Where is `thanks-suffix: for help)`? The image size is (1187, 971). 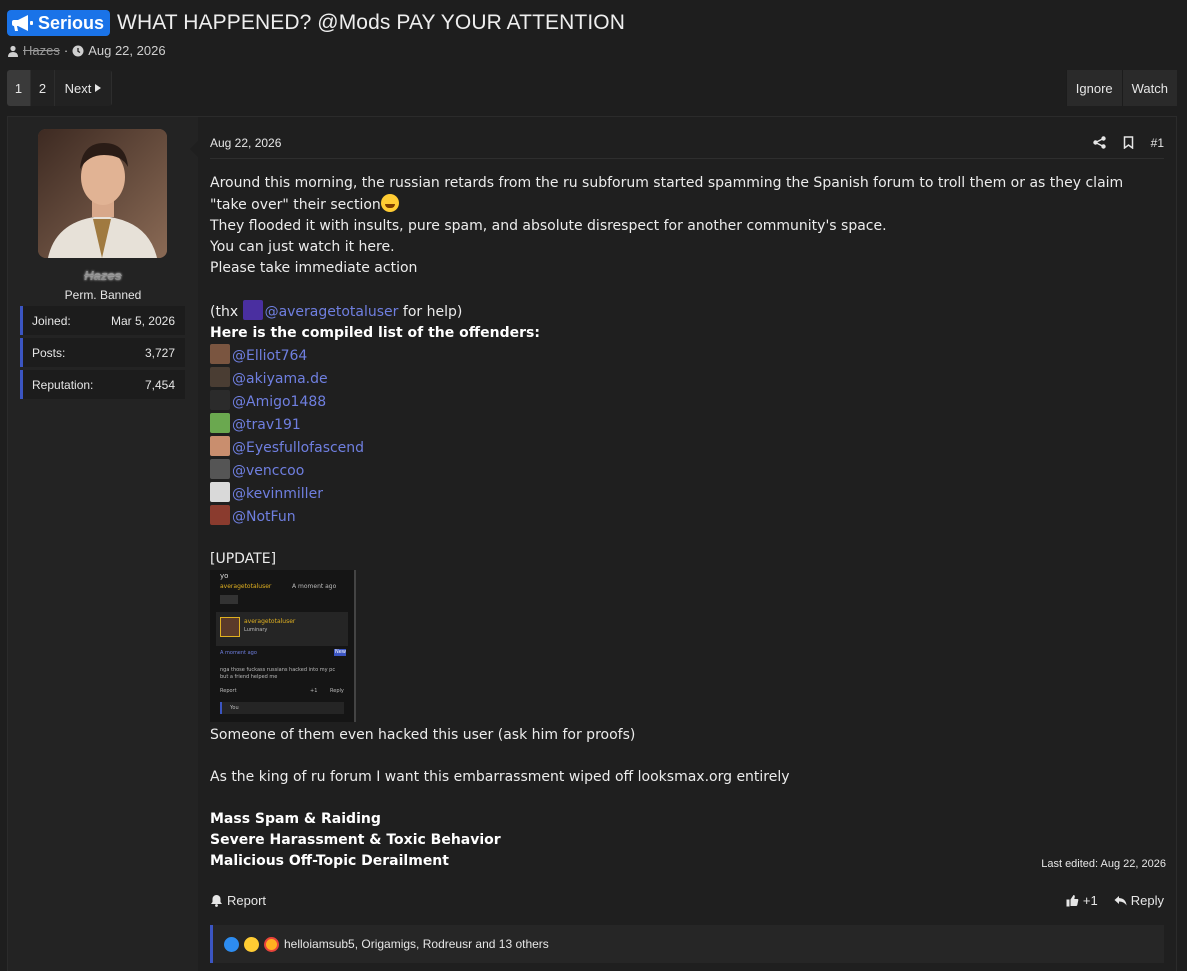 thanks-suffix: for help) is located at coordinates (430, 312).